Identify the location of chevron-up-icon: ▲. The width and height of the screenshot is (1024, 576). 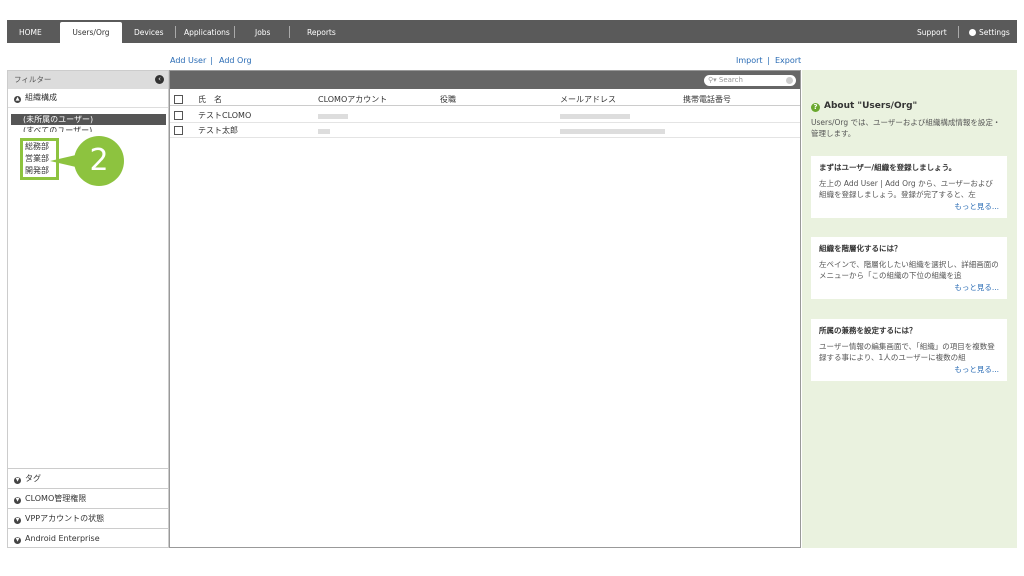
(17, 99).